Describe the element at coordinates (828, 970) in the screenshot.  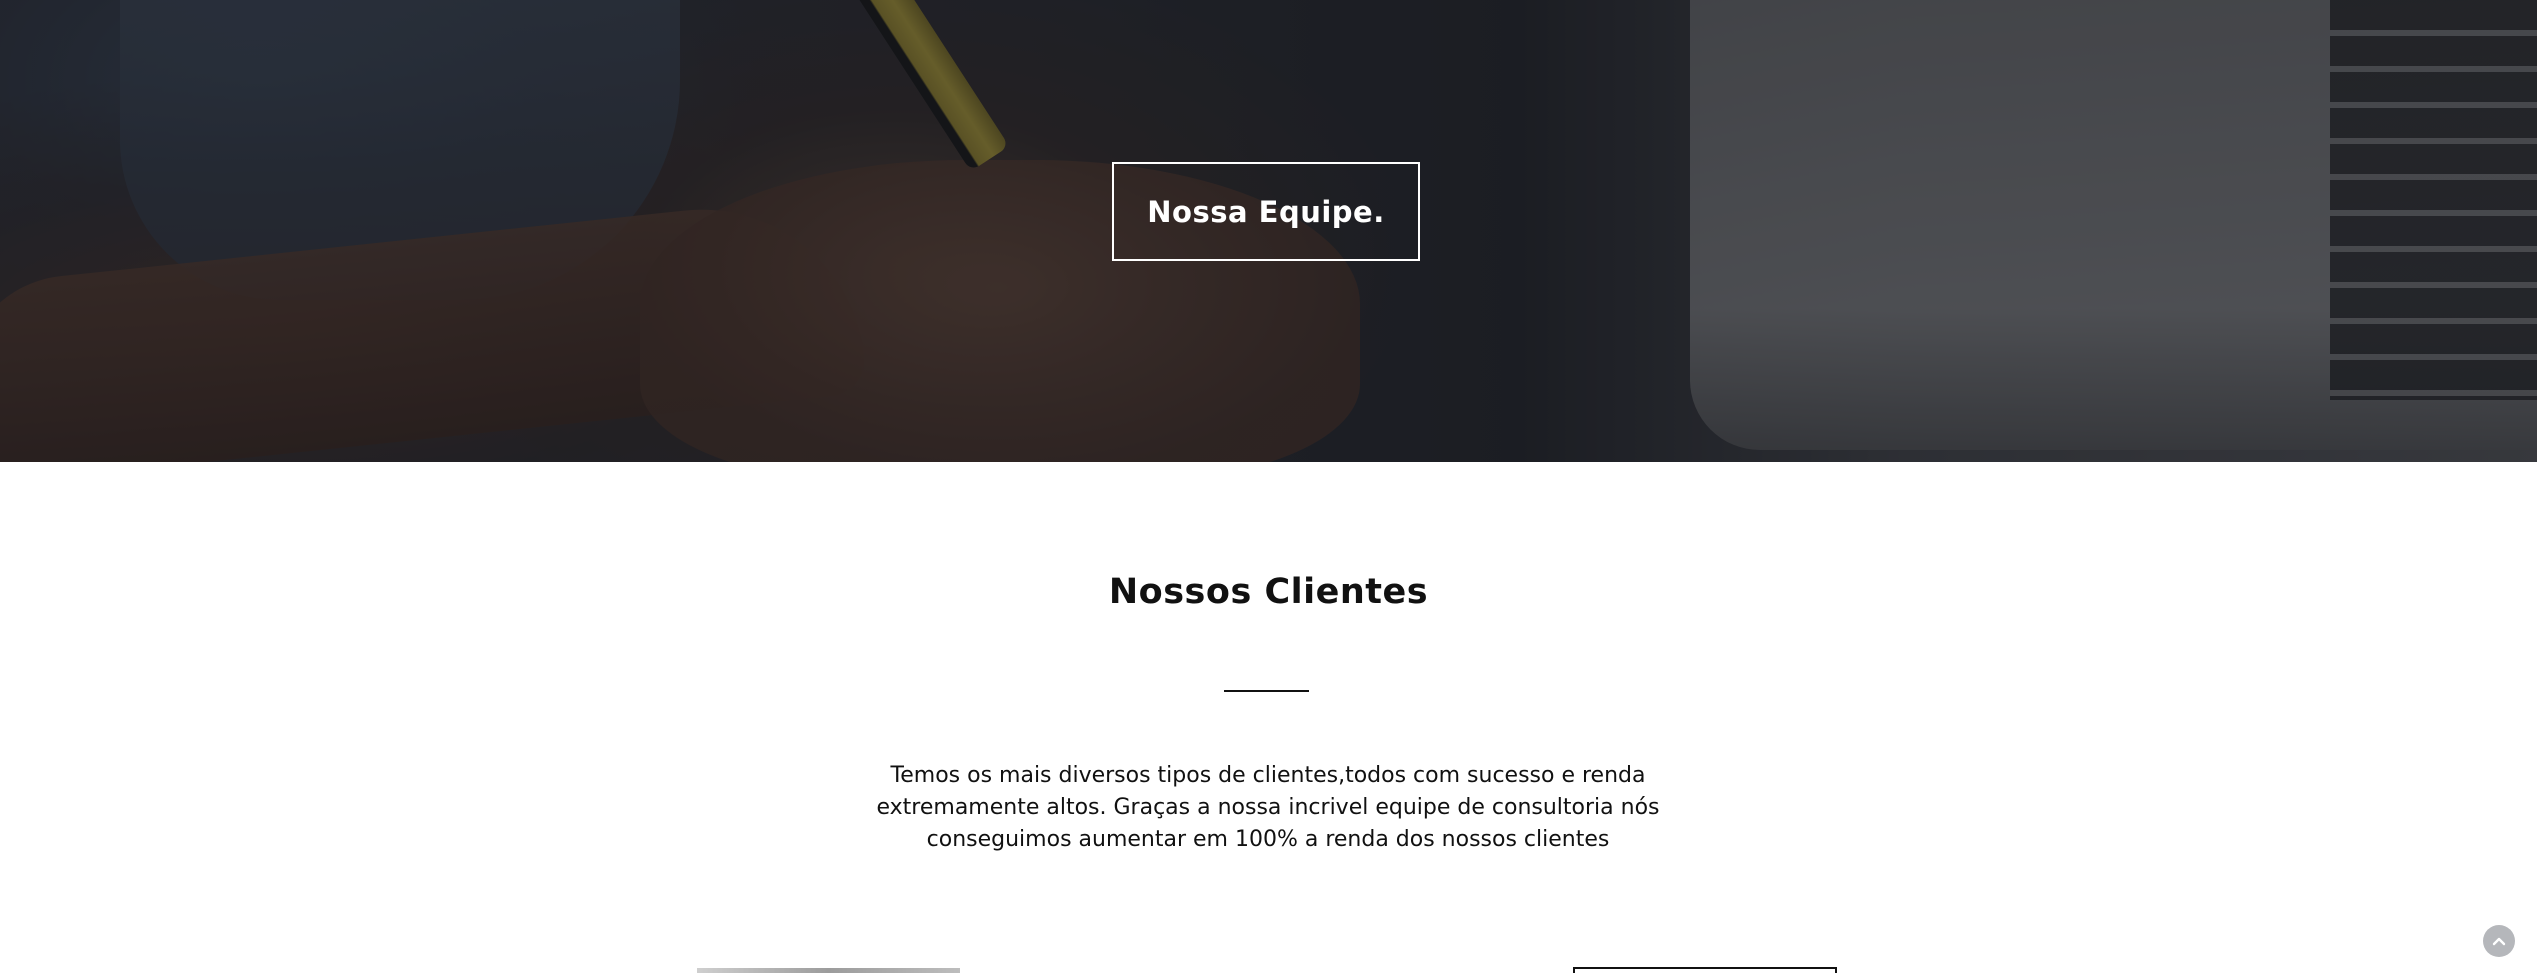
I see `client-card-image` at that location.